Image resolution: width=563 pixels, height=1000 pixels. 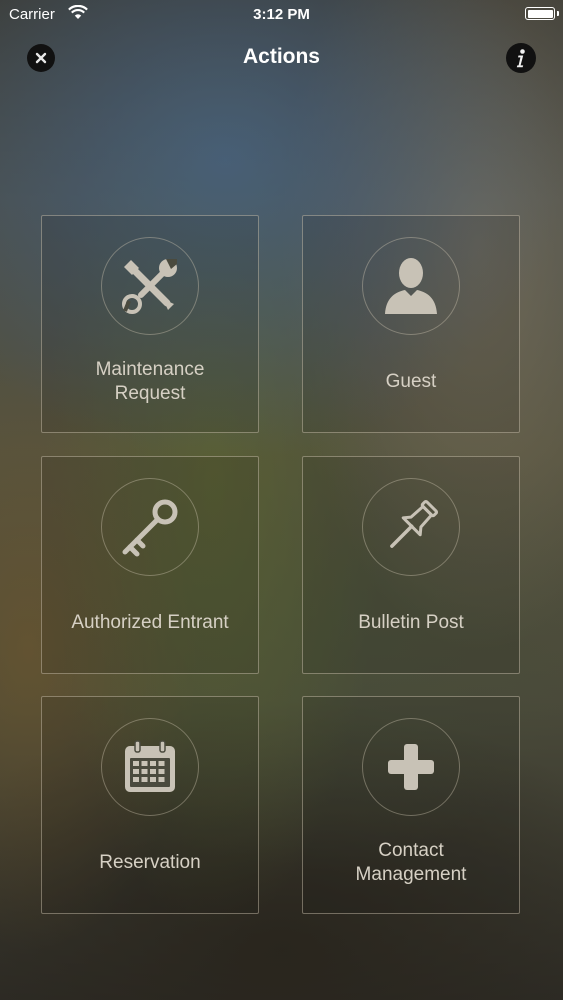 What do you see at coordinates (411, 381) in the screenshot?
I see `tile-label: Guest` at bounding box center [411, 381].